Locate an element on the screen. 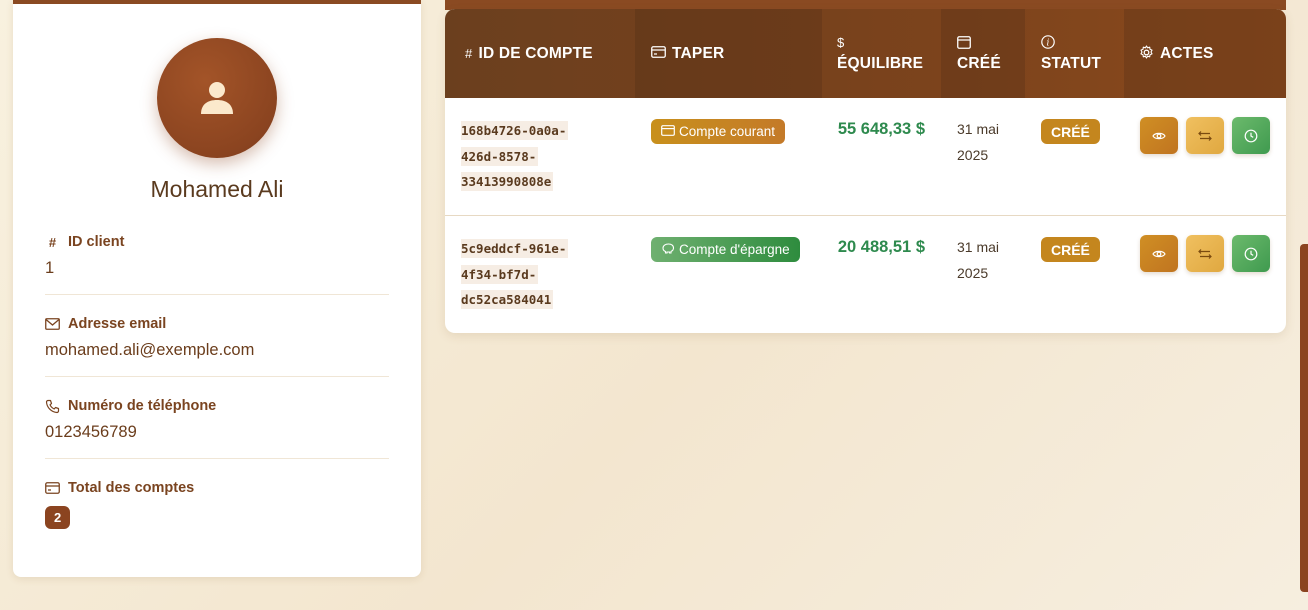 This screenshot has width=1308, height=610. phone-icon is located at coordinates (52, 406).